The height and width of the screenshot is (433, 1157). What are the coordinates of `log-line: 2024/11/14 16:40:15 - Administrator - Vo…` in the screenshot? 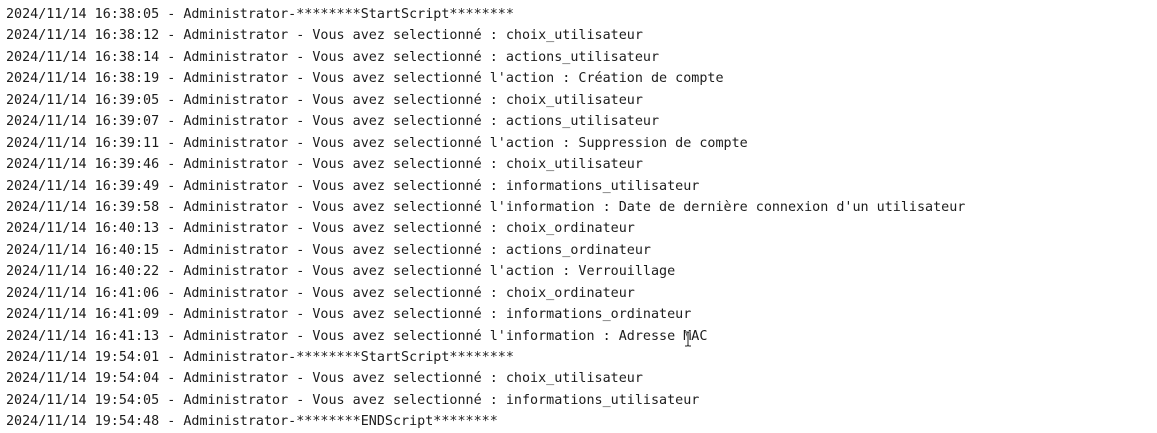 It's located at (328, 250).